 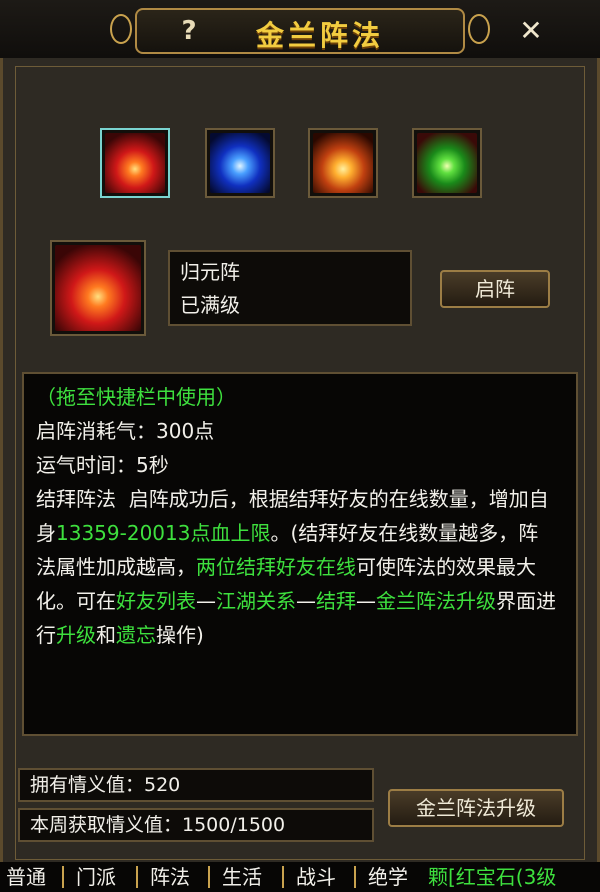 I want to click on drag-hint: （拖至快捷栏中使用）, so click(x=136, y=397).